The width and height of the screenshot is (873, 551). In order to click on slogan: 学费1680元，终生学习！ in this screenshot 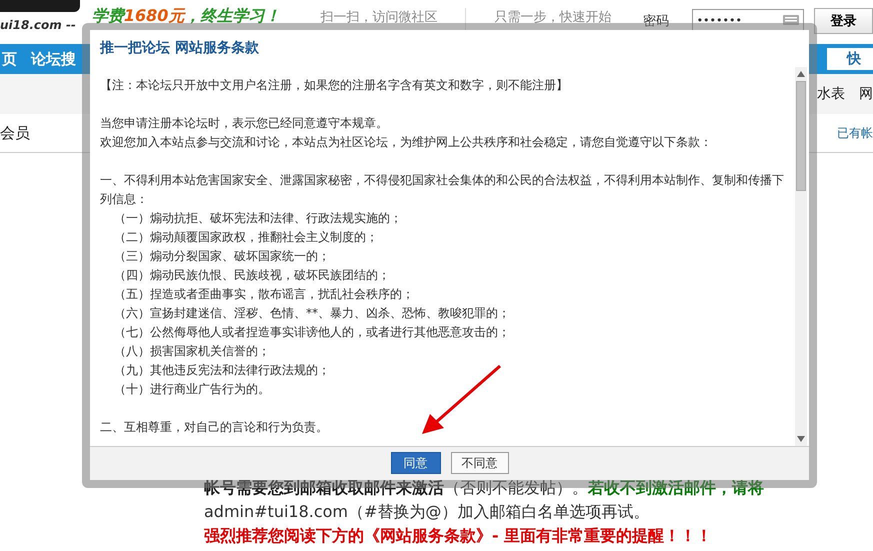, I will do `click(186, 16)`.